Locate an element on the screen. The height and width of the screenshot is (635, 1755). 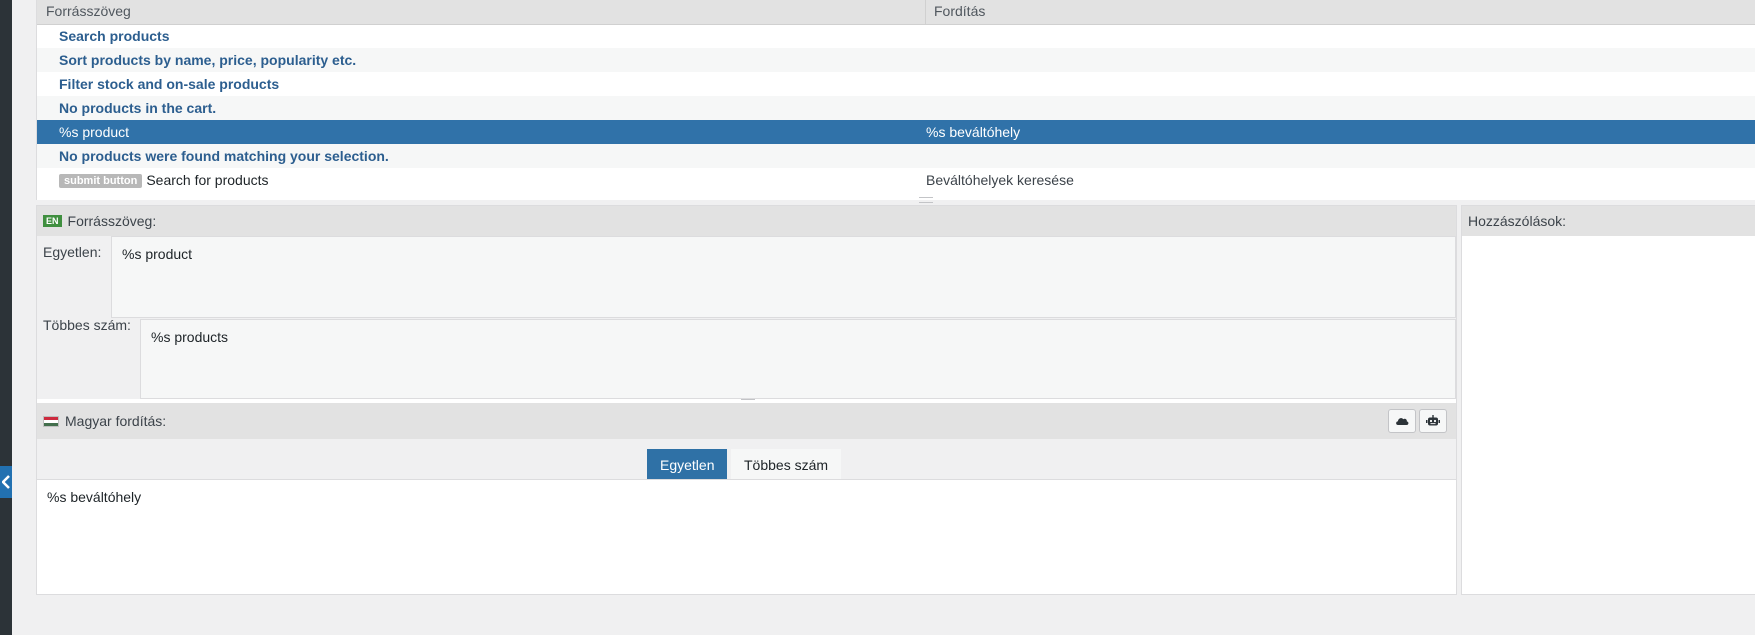
list-row-untranslated: Filter stock and on-sale products is located at coordinates (896, 84).